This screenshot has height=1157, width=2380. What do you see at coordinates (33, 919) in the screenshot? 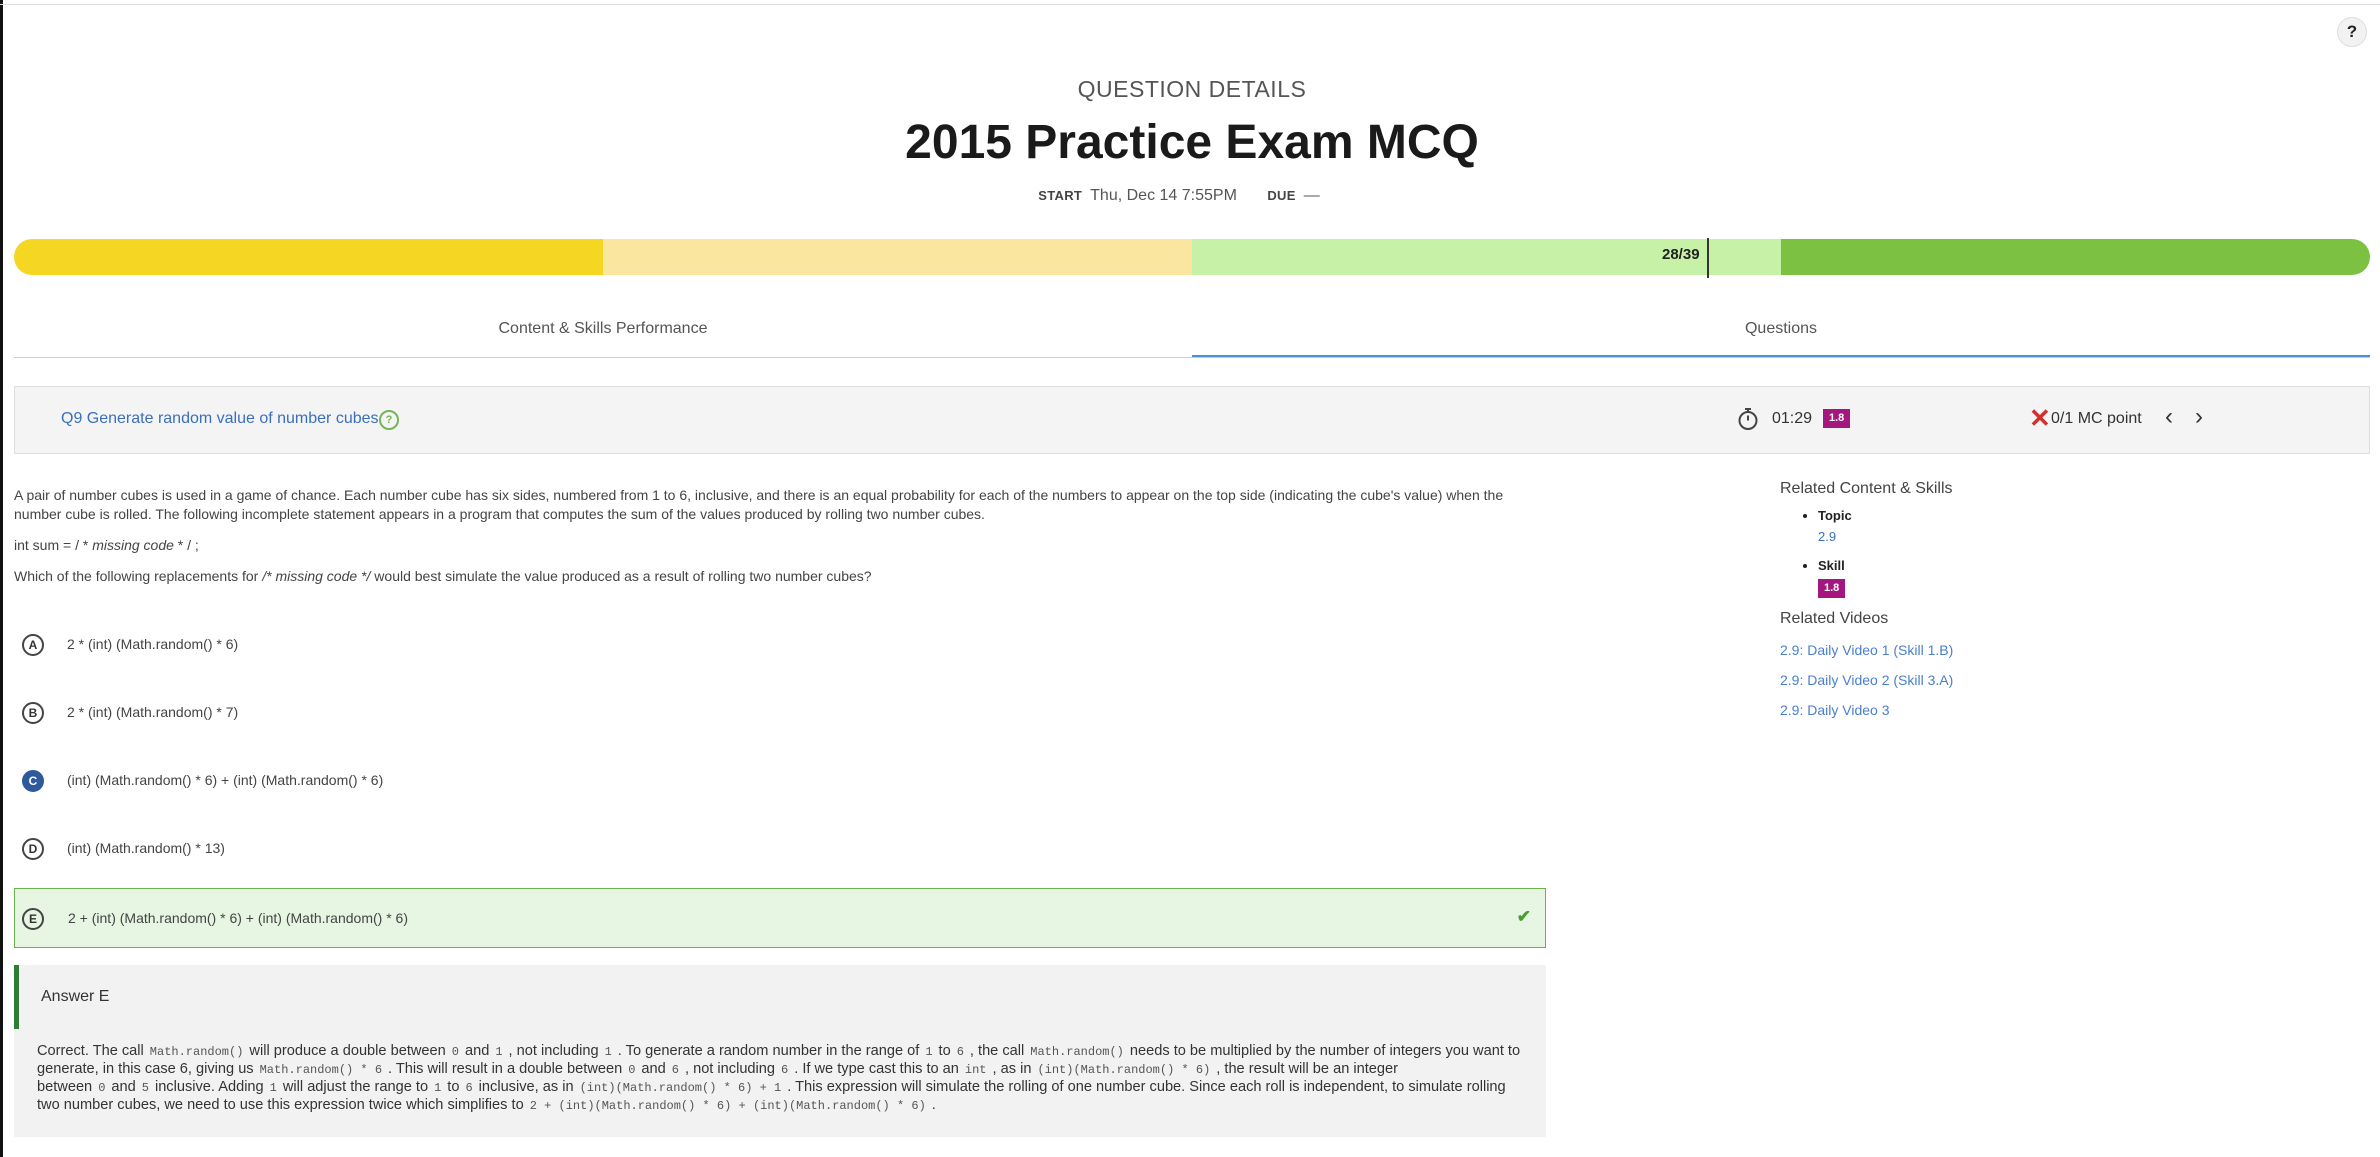
I see `option-letter-e: E` at bounding box center [33, 919].